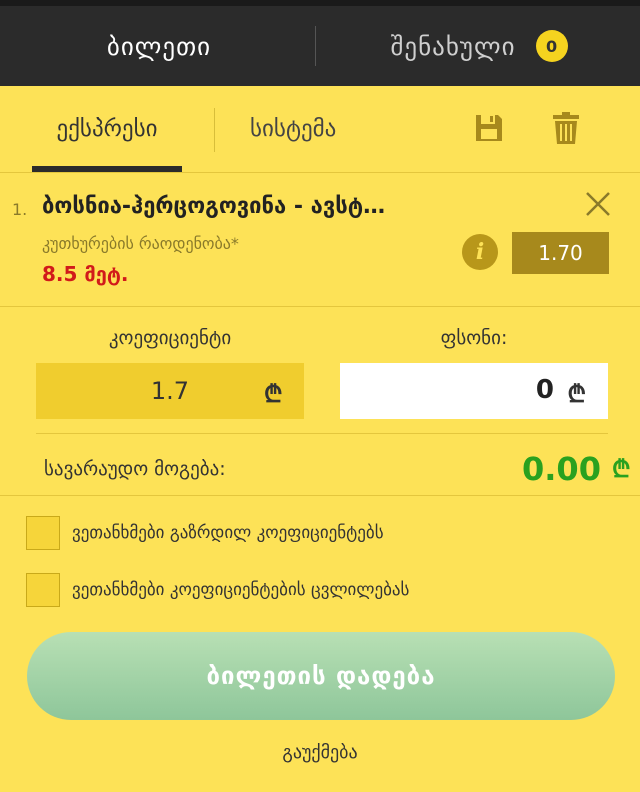 The width and height of the screenshot is (640, 792). Describe the element at coordinates (561, 469) in the screenshot. I see `possible-win-value: 0.00` at that location.